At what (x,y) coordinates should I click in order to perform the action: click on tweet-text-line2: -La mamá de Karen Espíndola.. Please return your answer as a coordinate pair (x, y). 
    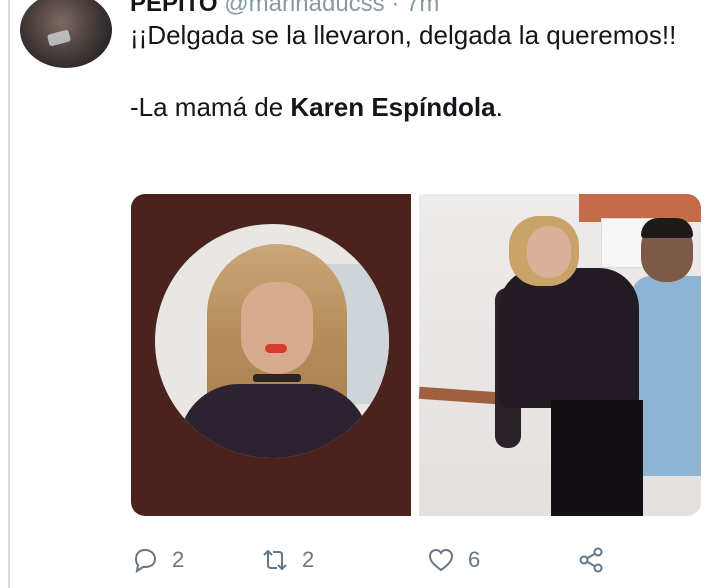
    Looking at the image, I should click on (410, 107).